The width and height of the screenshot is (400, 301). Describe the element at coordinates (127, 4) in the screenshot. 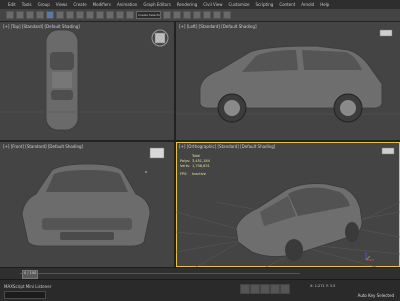

I see `menu-item: Animation` at that location.